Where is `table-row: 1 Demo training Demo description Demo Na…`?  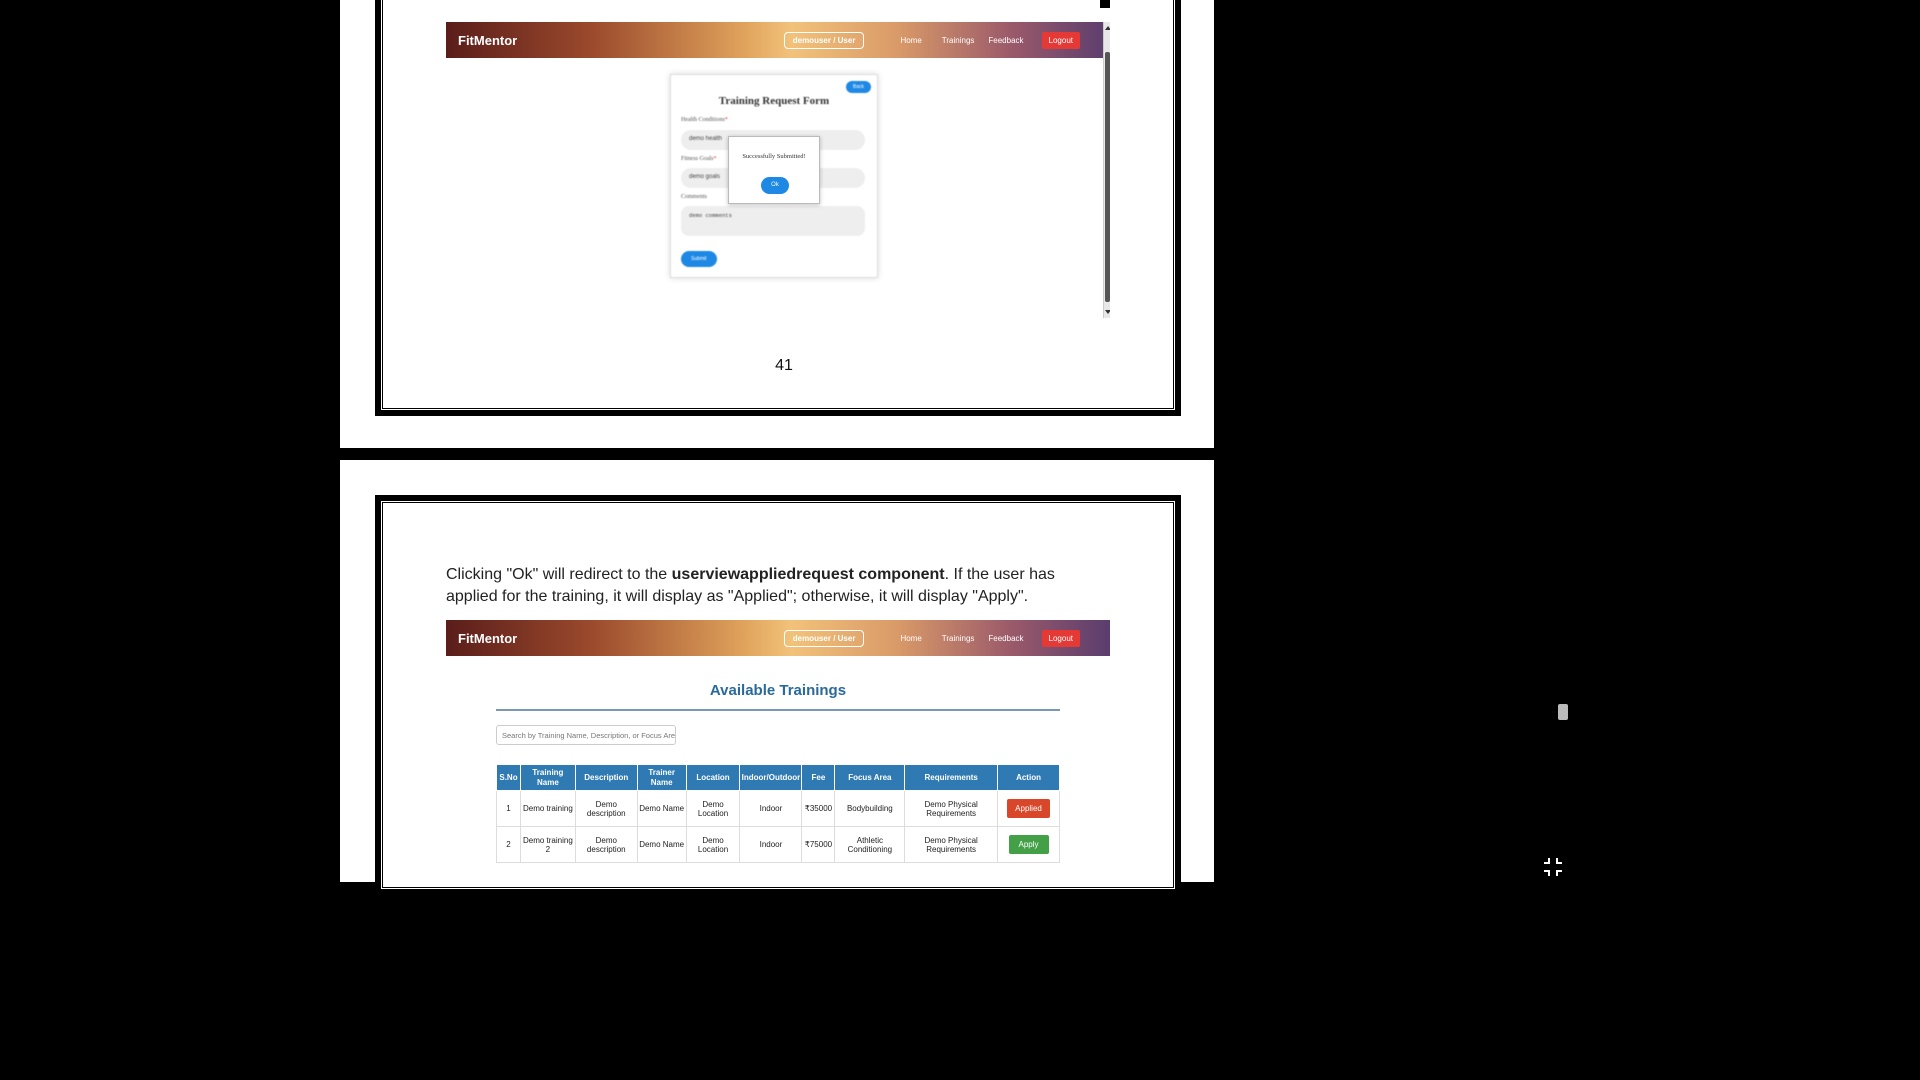
table-row: 1 Demo training Demo description Demo Na… is located at coordinates (778, 808).